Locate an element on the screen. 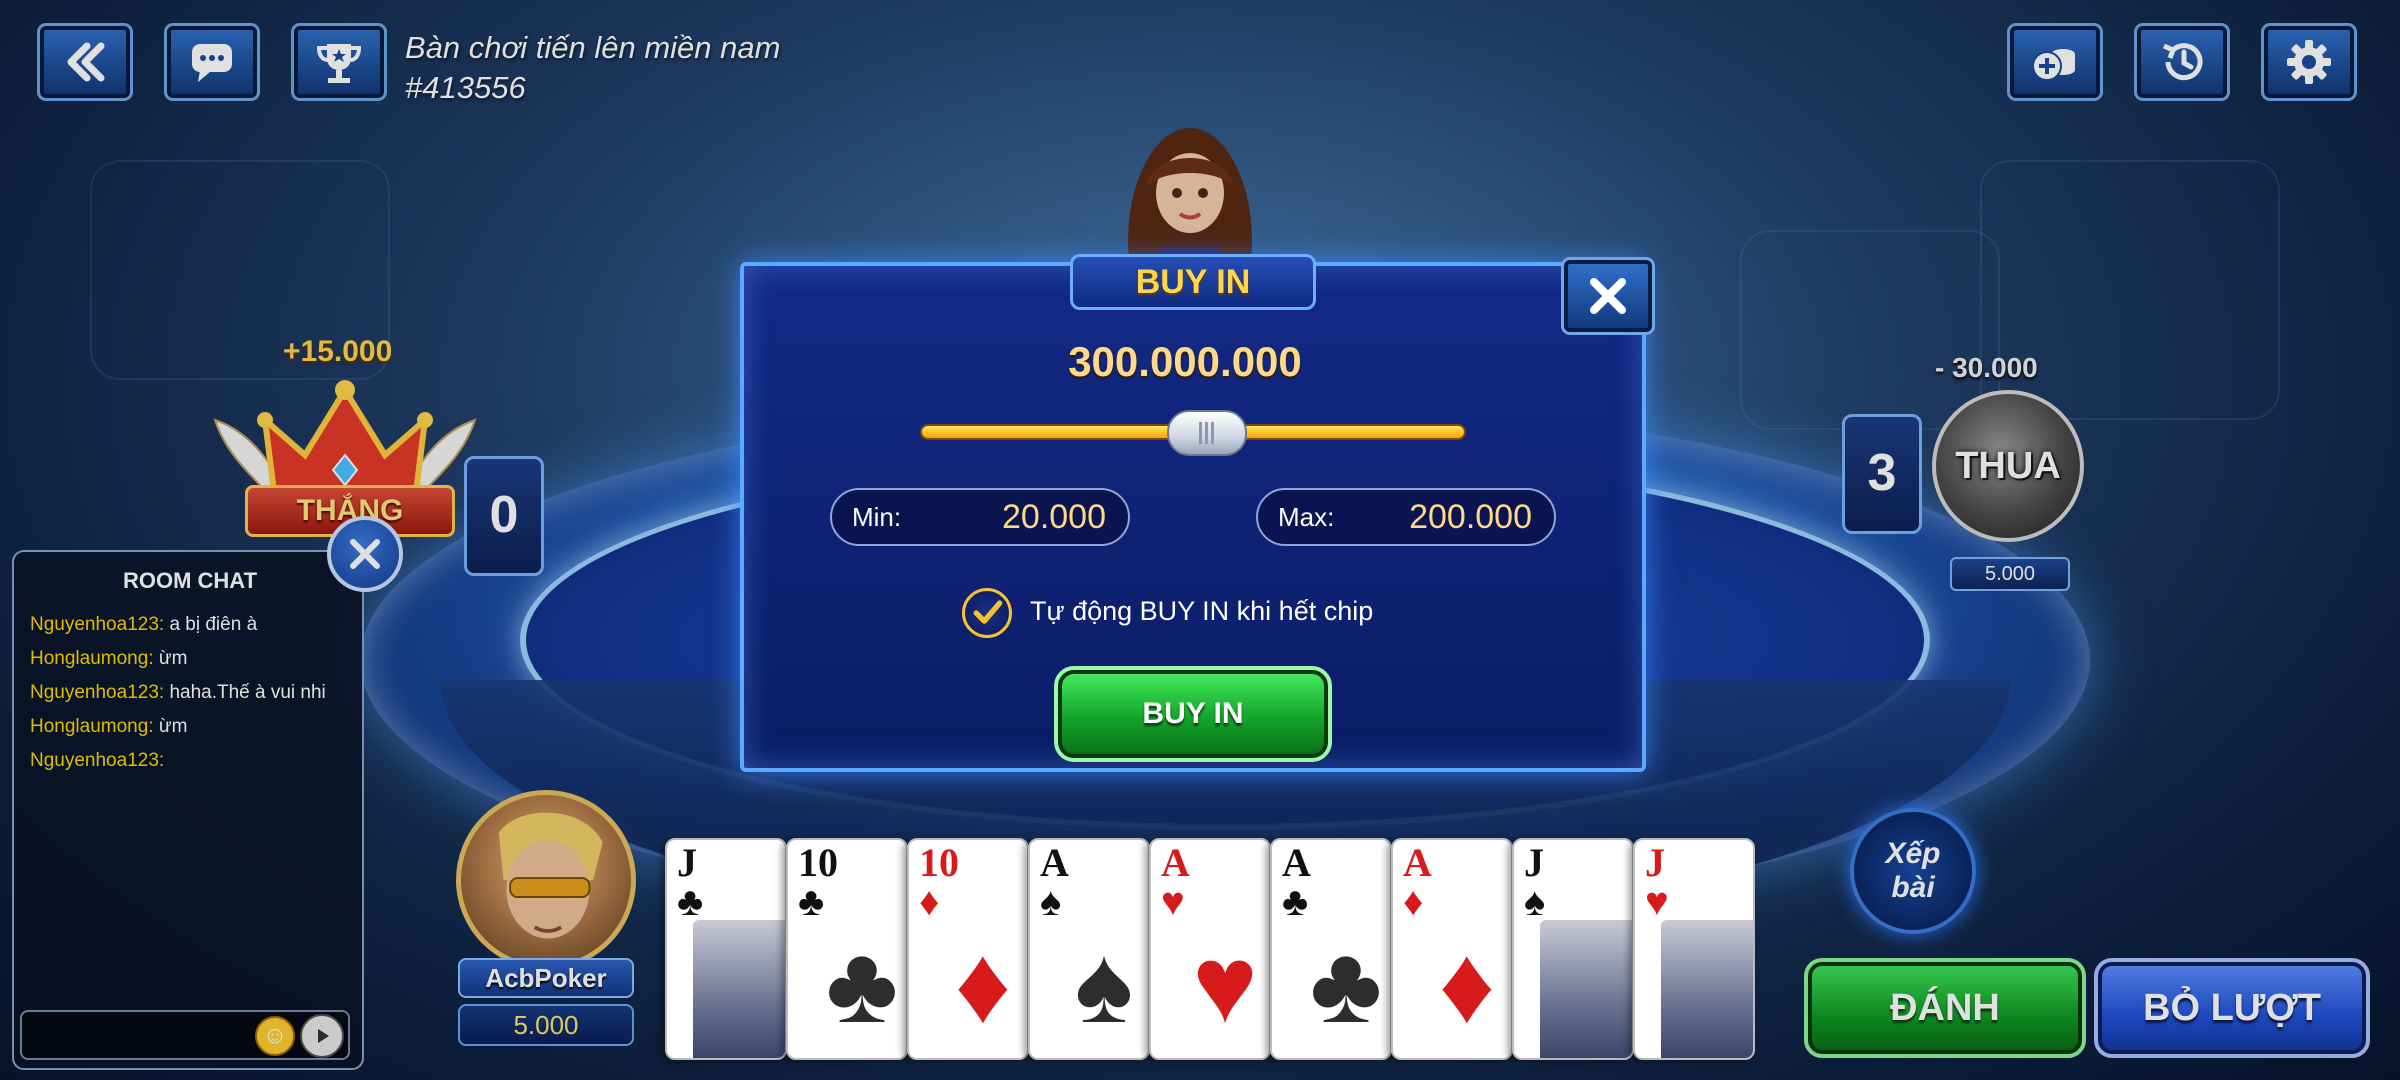 The width and height of the screenshot is (2400, 1080). auto-buyin-checkbox is located at coordinates (987, 613).